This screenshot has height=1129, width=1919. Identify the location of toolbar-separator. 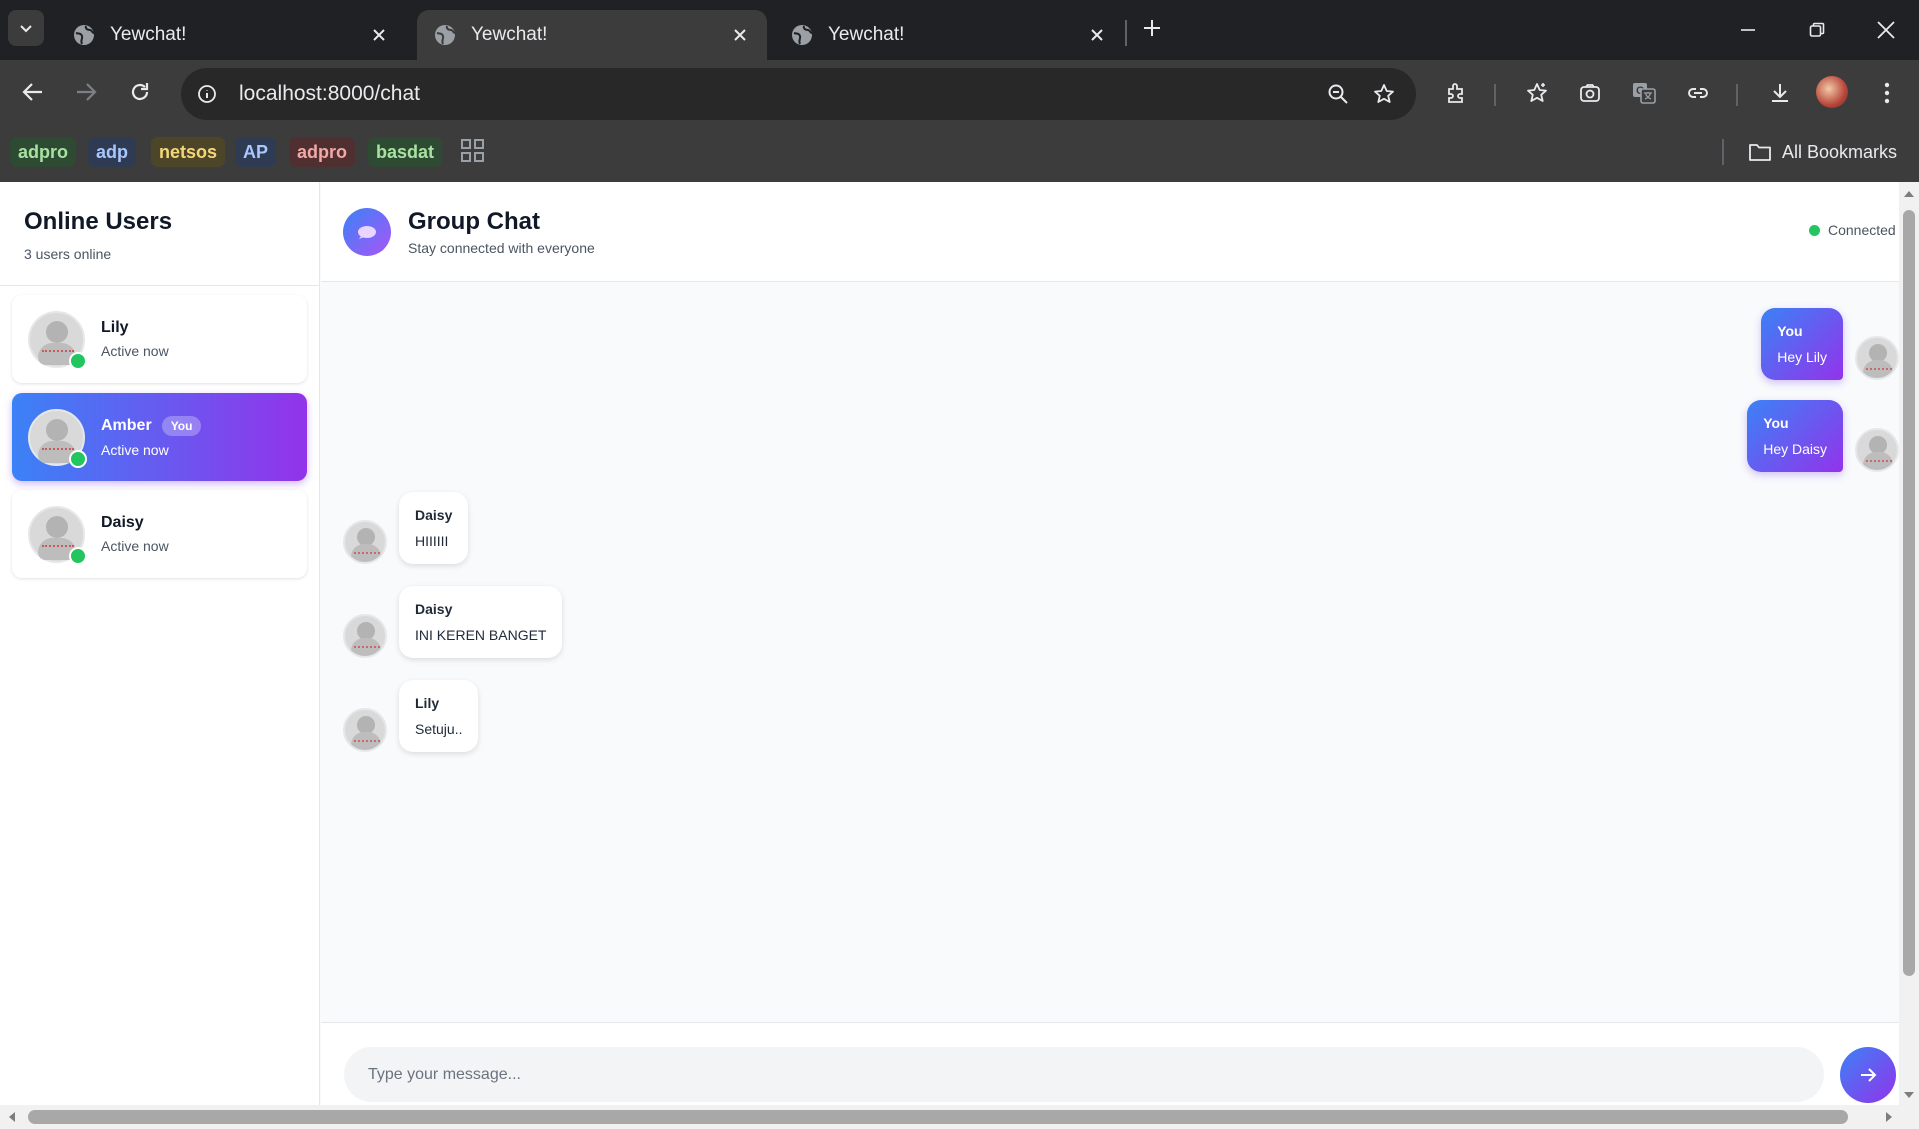
(1495, 95).